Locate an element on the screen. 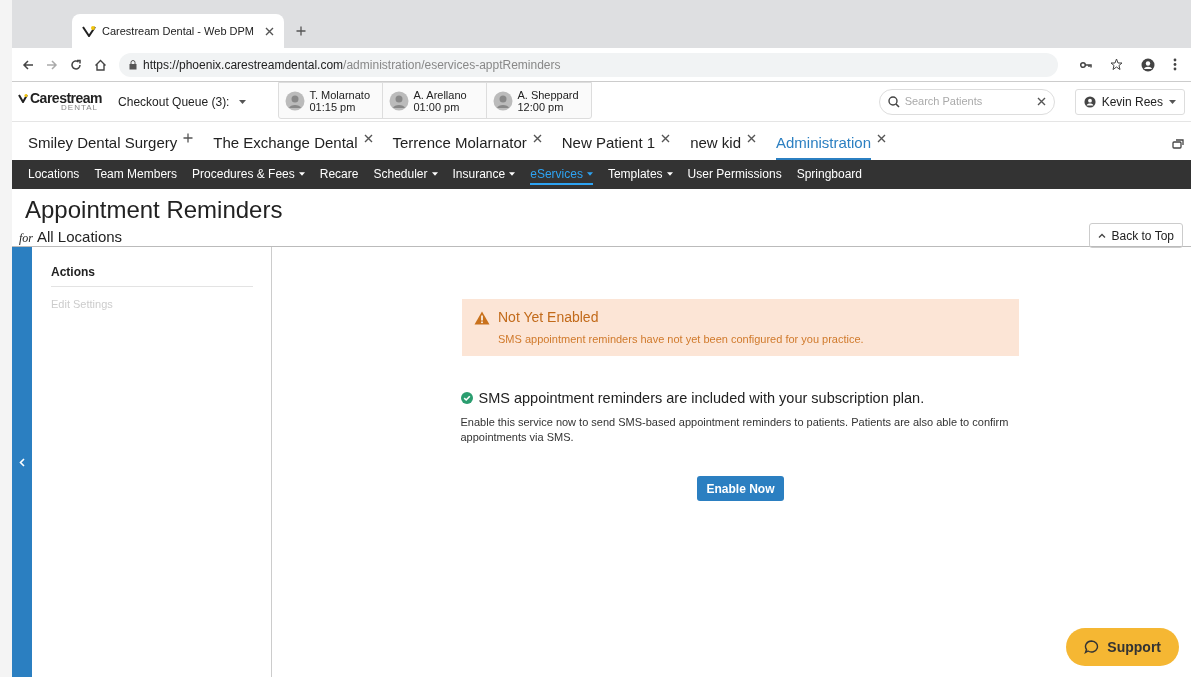 Image resolution: width=1191 pixels, height=677 pixels. nav-item: User Permissions is located at coordinates (734, 174).